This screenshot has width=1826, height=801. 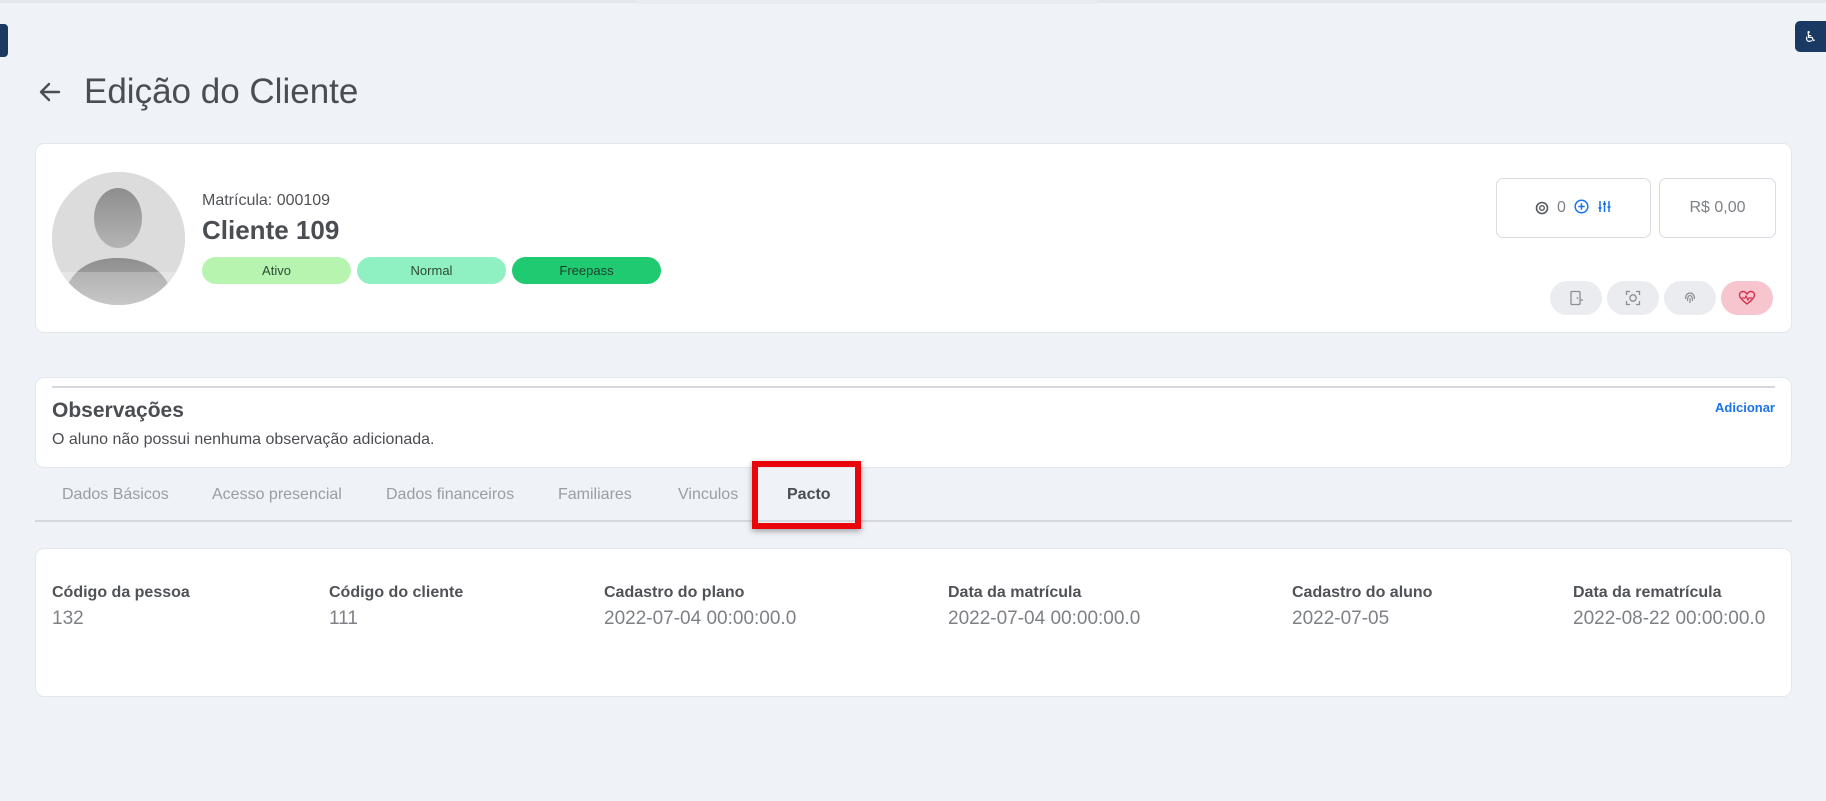 What do you see at coordinates (277, 495) in the screenshot?
I see `tab-acesso-presencial: Acesso presencial` at bounding box center [277, 495].